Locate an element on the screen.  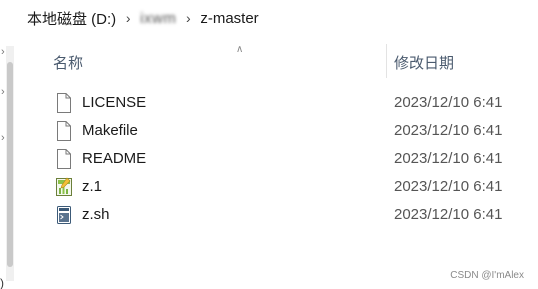
file-name: z.1 is located at coordinates (92, 186).